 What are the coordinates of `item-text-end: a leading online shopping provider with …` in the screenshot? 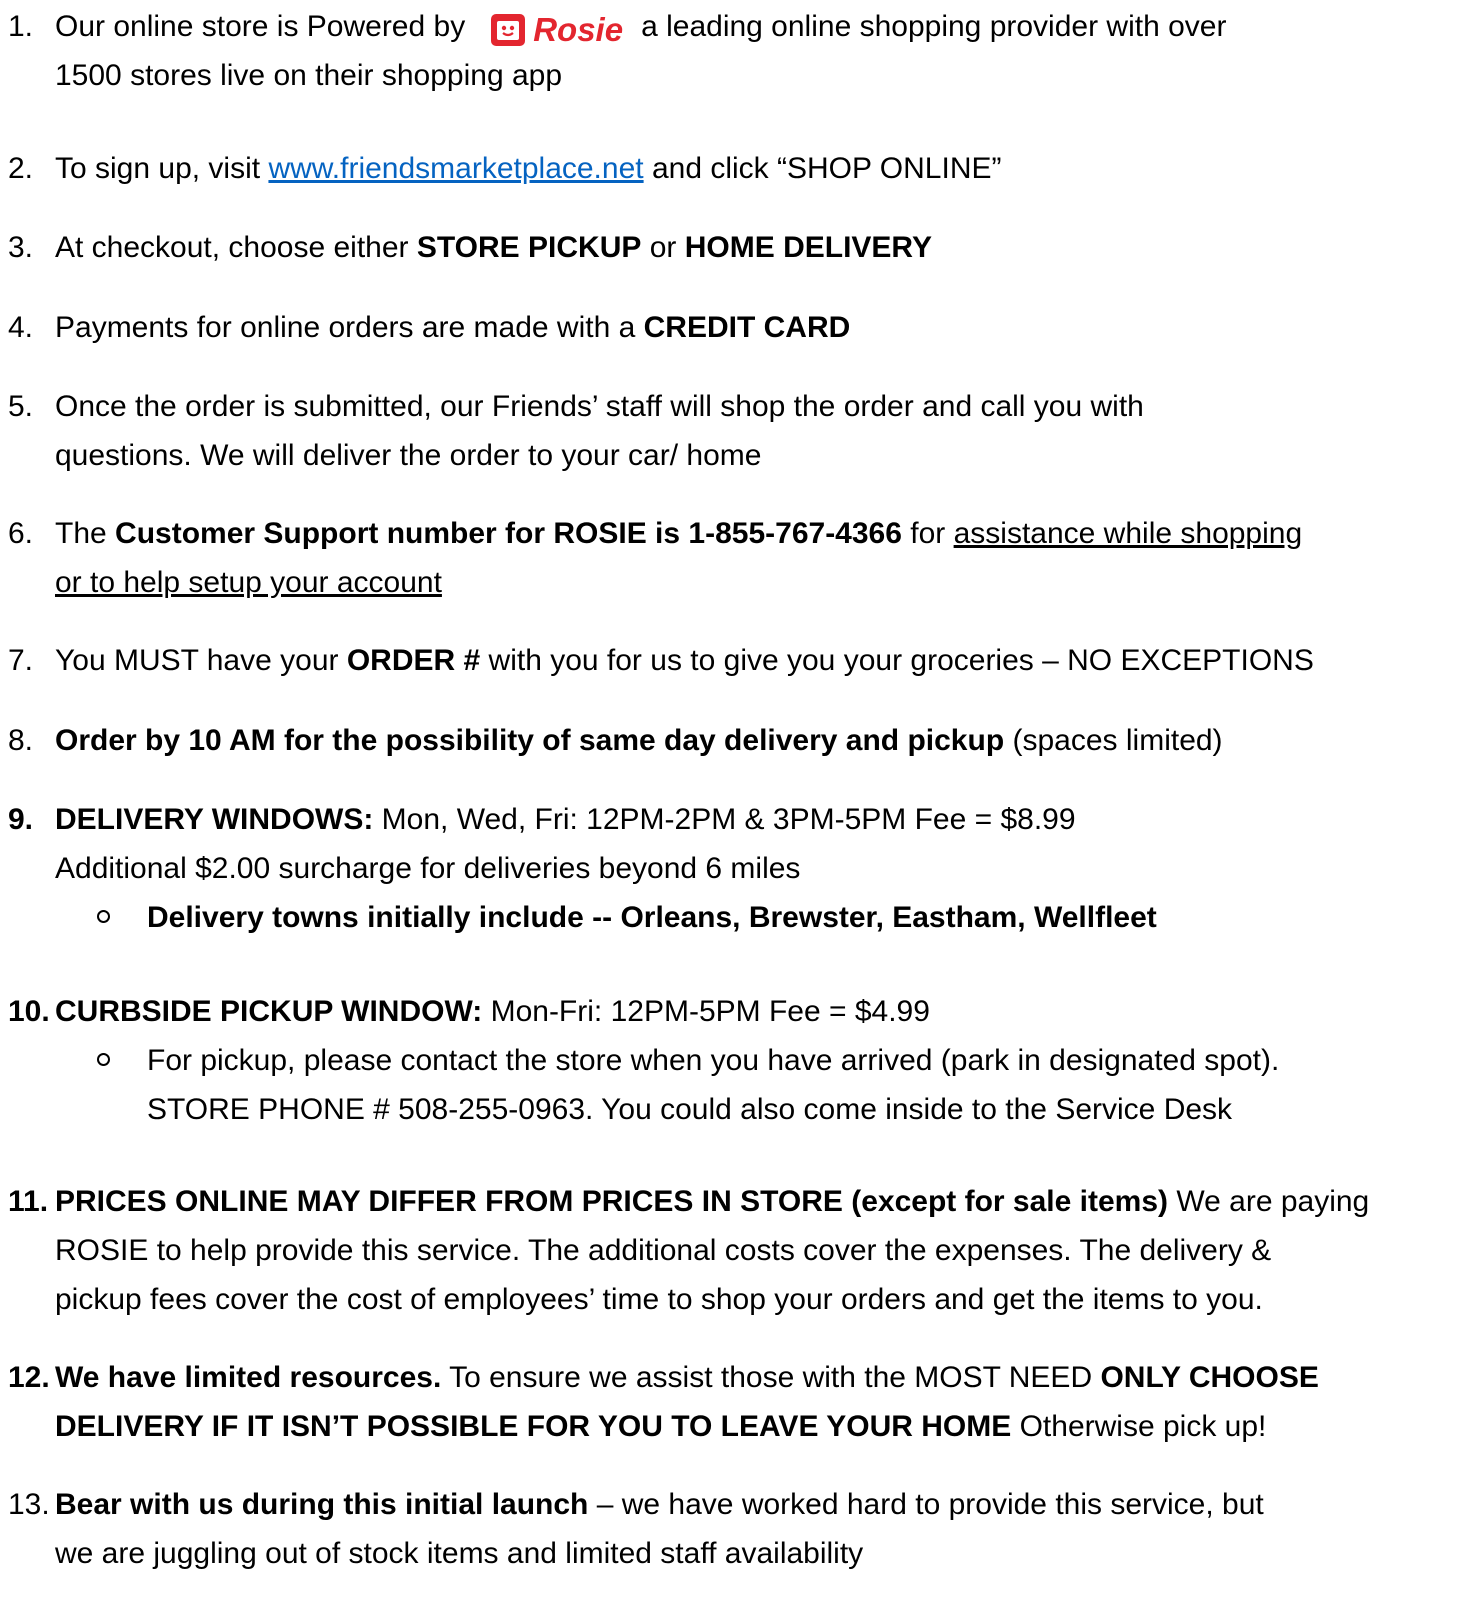 It's located at (934, 26).